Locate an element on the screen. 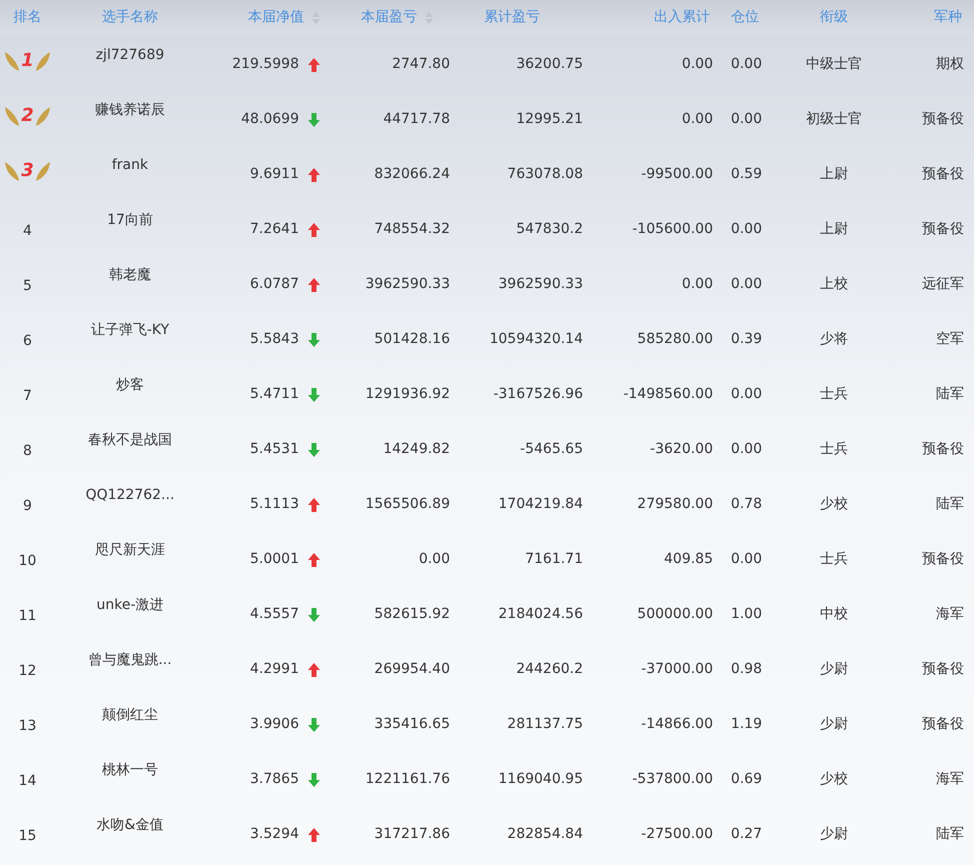  table-cell-text: 4.2991 is located at coordinates (274, 669).